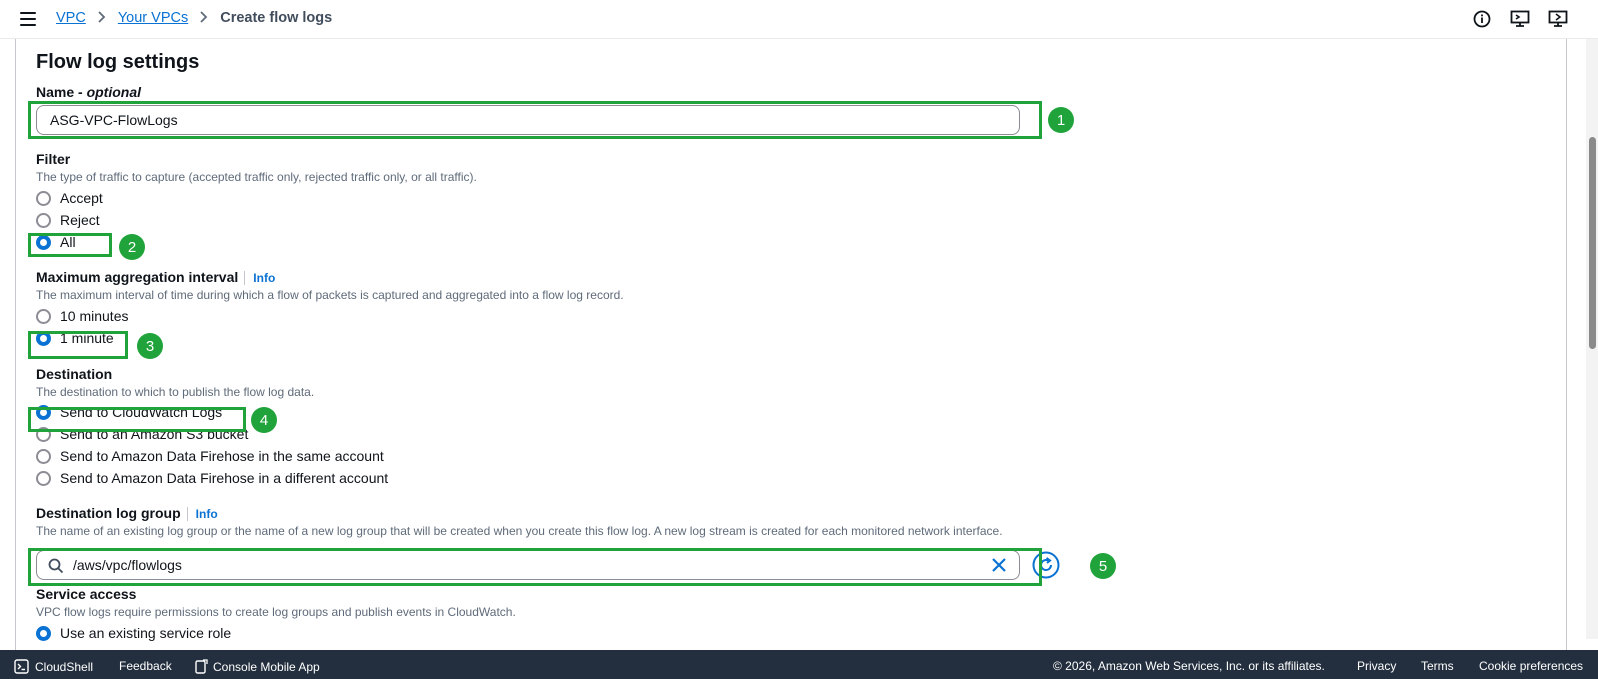  What do you see at coordinates (114, 92) in the screenshot?
I see `optional-tag: optional` at bounding box center [114, 92].